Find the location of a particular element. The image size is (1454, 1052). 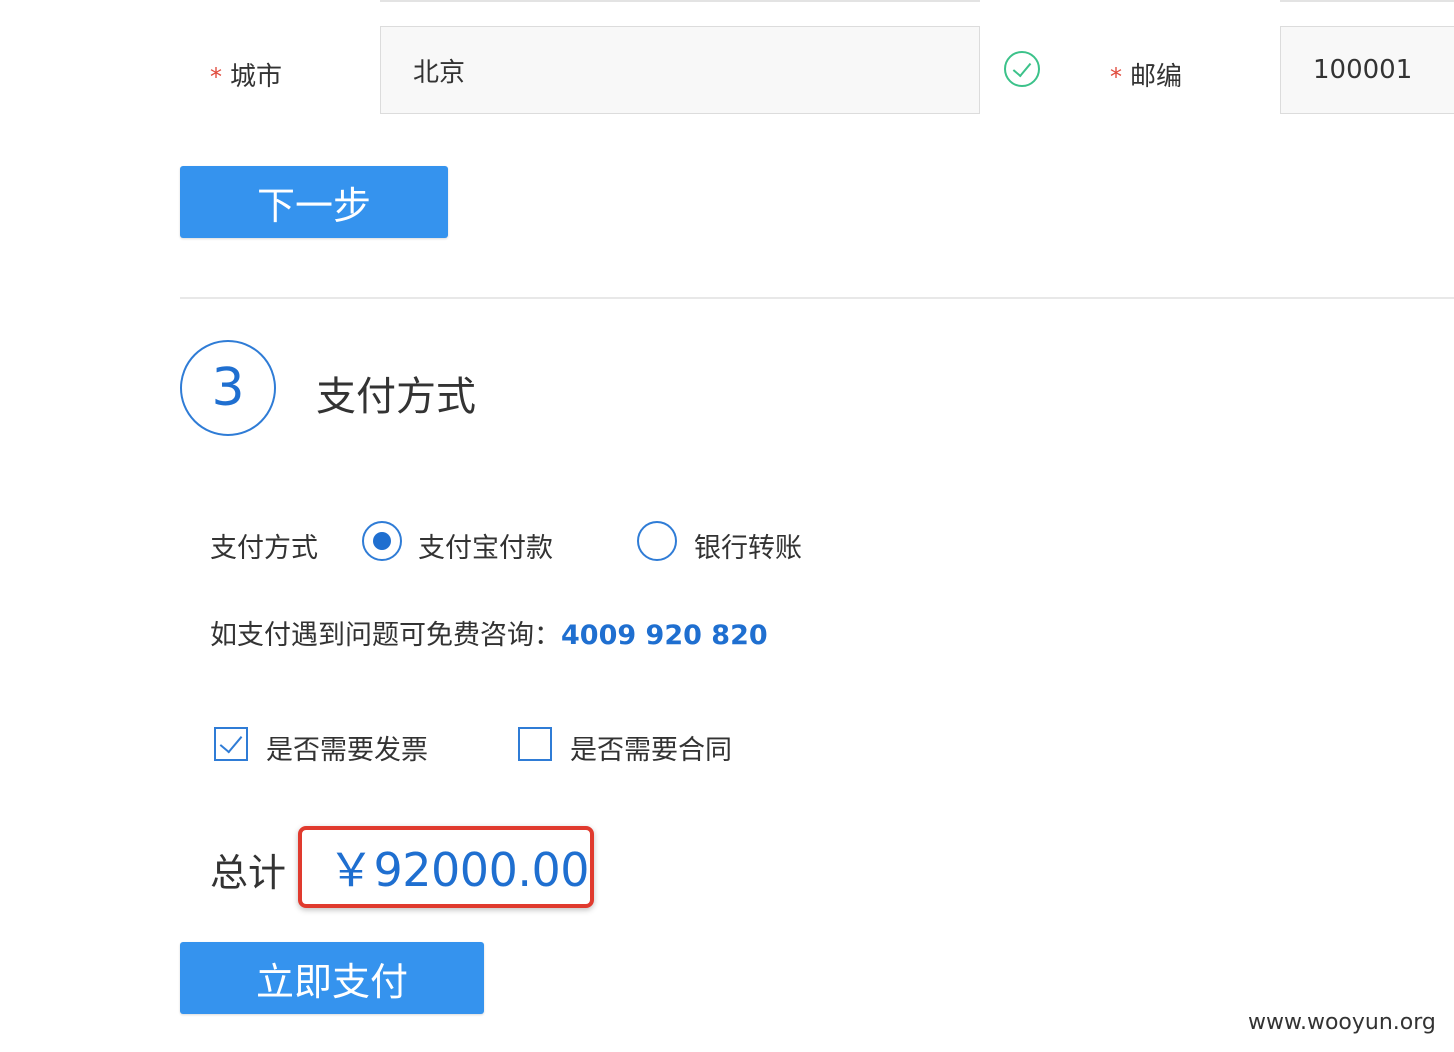

next-step-button-label: 下一步 is located at coordinates (313, 205).